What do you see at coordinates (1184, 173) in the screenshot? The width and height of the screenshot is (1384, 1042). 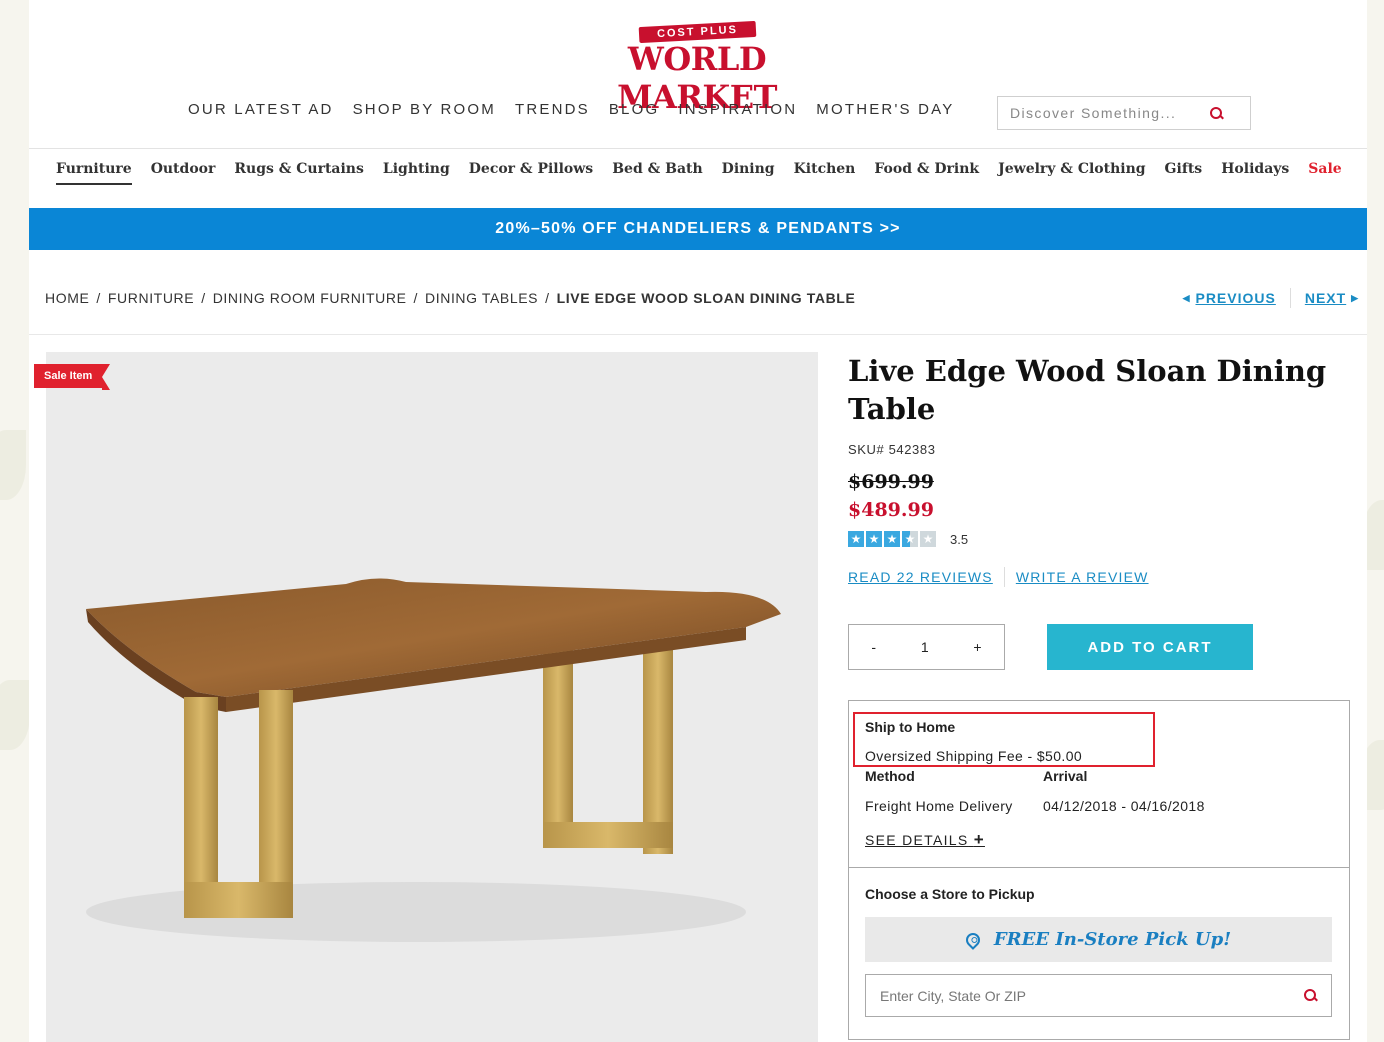 I see `category-gifts: Gifts` at bounding box center [1184, 173].